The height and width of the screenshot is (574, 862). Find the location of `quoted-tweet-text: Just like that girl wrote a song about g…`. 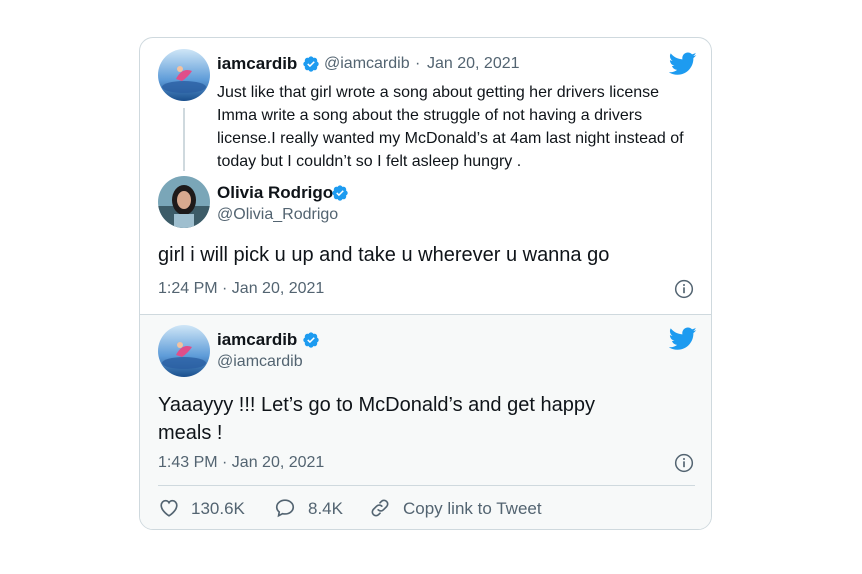

quoted-tweet-text: Just like that girl wrote a song about g… is located at coordinates (450, 127).